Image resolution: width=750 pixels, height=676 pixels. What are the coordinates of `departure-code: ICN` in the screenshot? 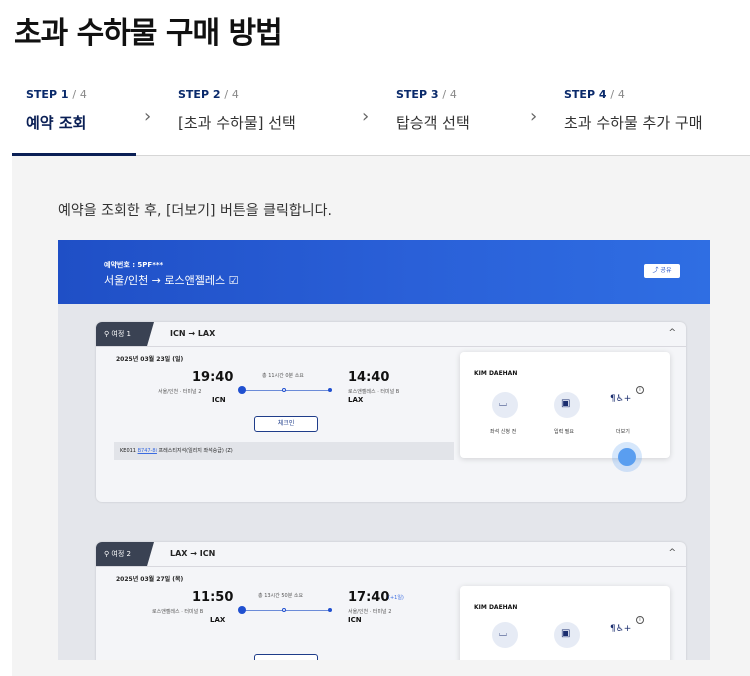 It's located at (219, 400).